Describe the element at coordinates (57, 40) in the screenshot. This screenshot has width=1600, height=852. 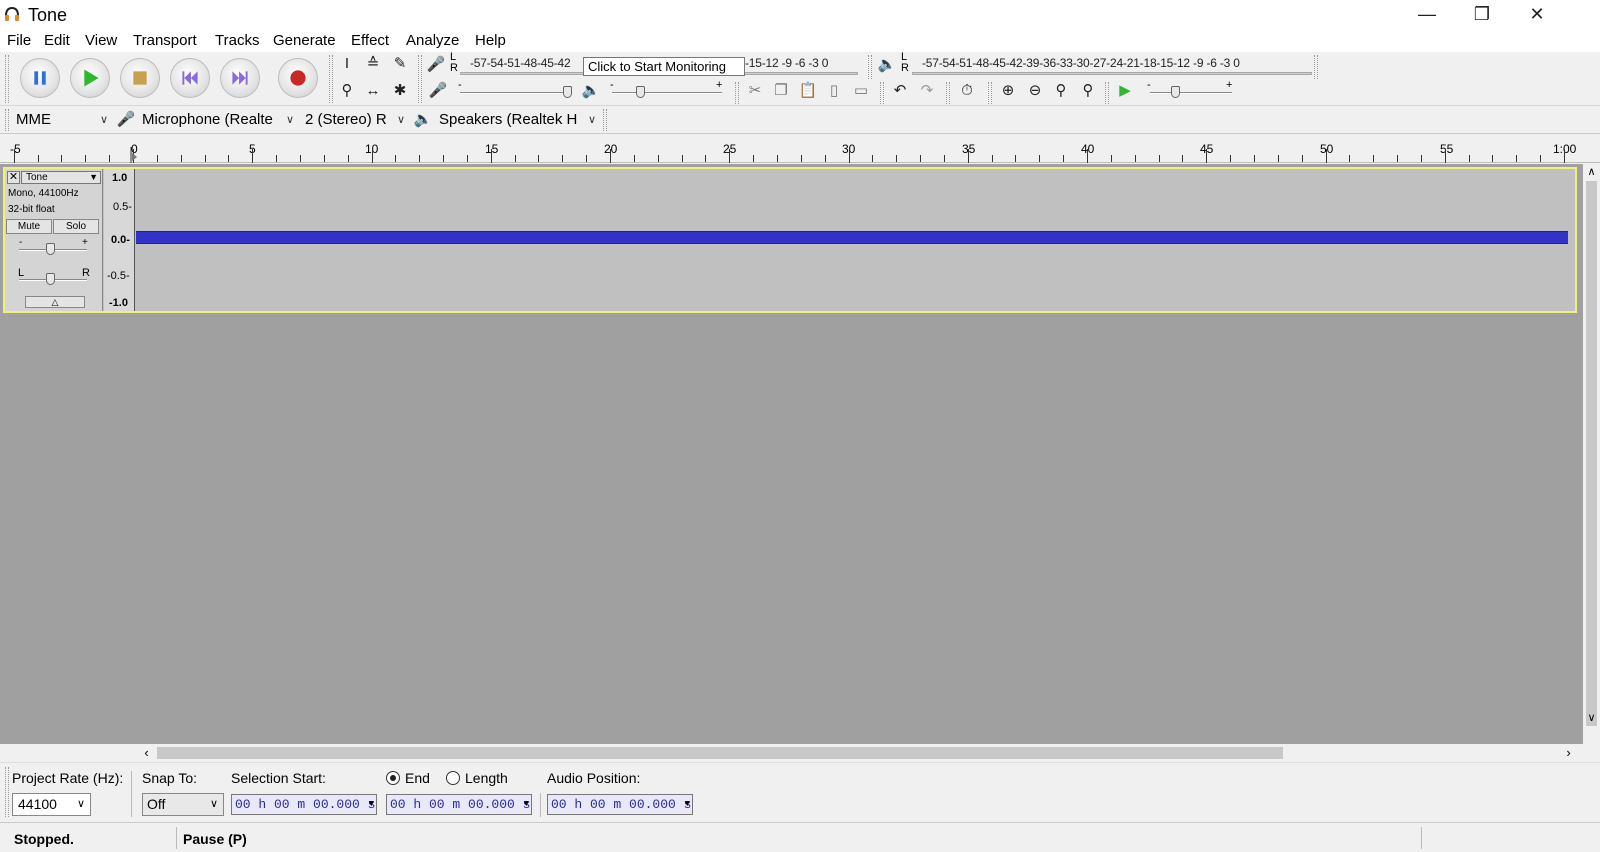
I see `menu-edit: Edit` at that location.